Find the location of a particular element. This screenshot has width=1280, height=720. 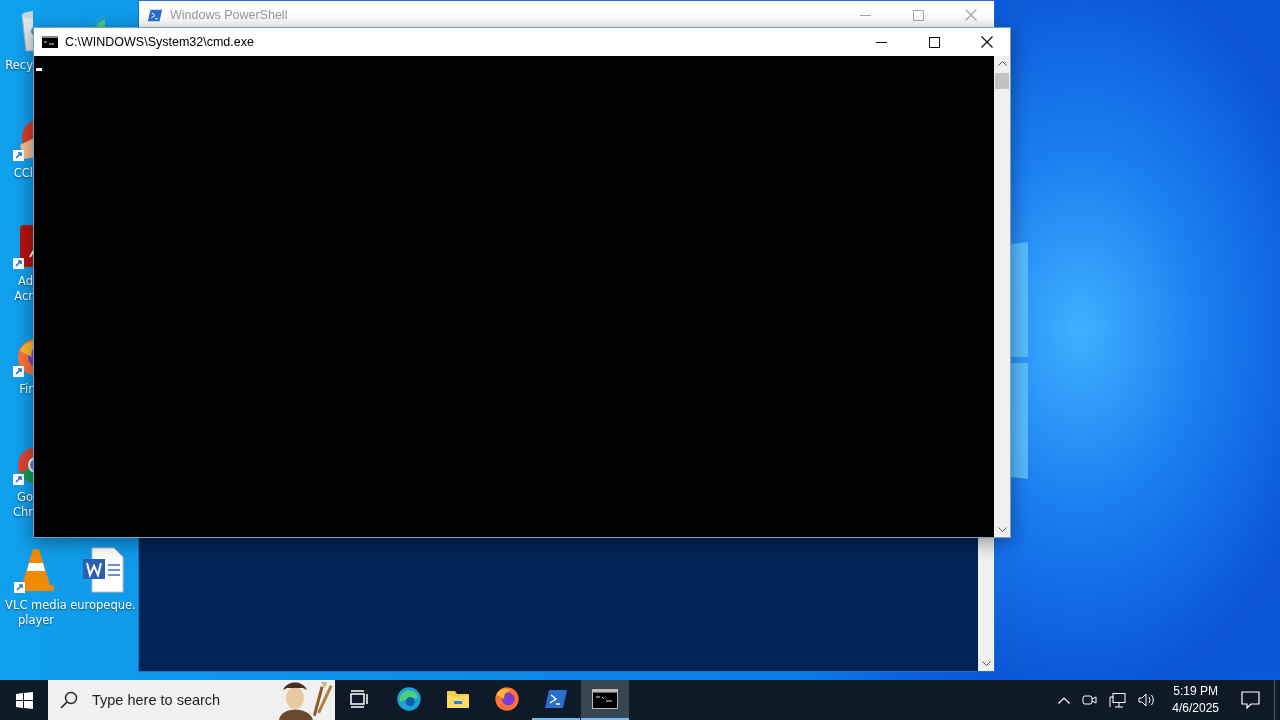

clock-time: 5:19 PM is located at coordinates (1195, 691).